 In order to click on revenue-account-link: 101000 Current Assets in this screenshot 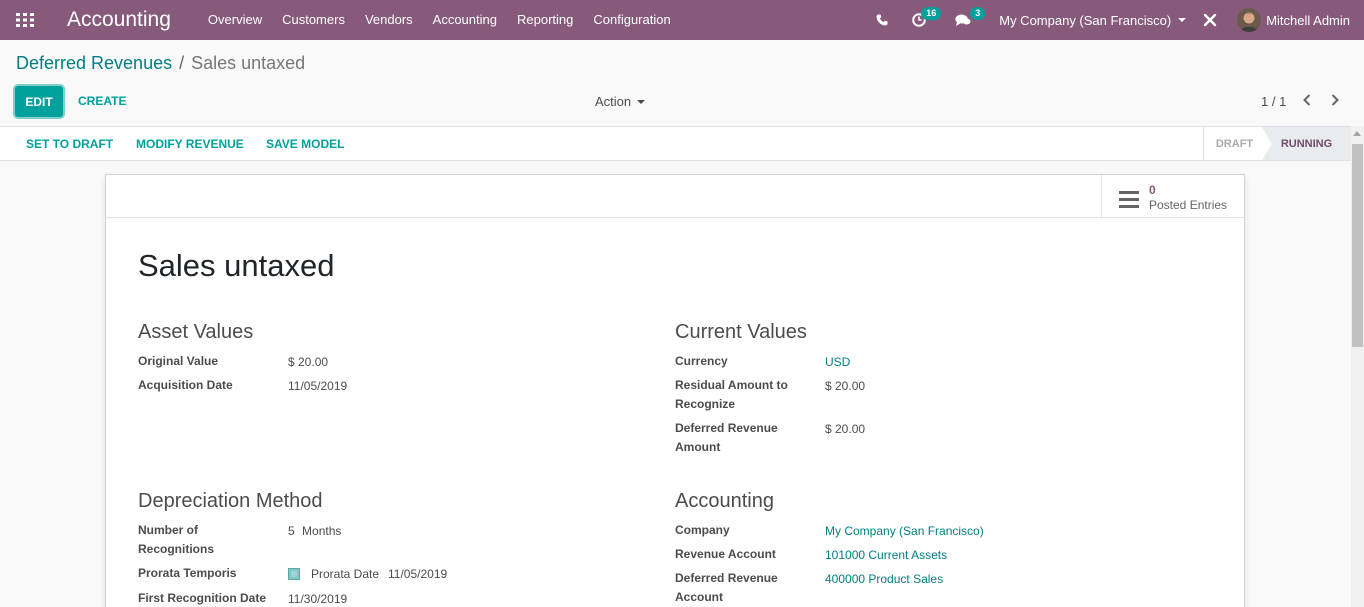, I will do `click(886, 555)`.